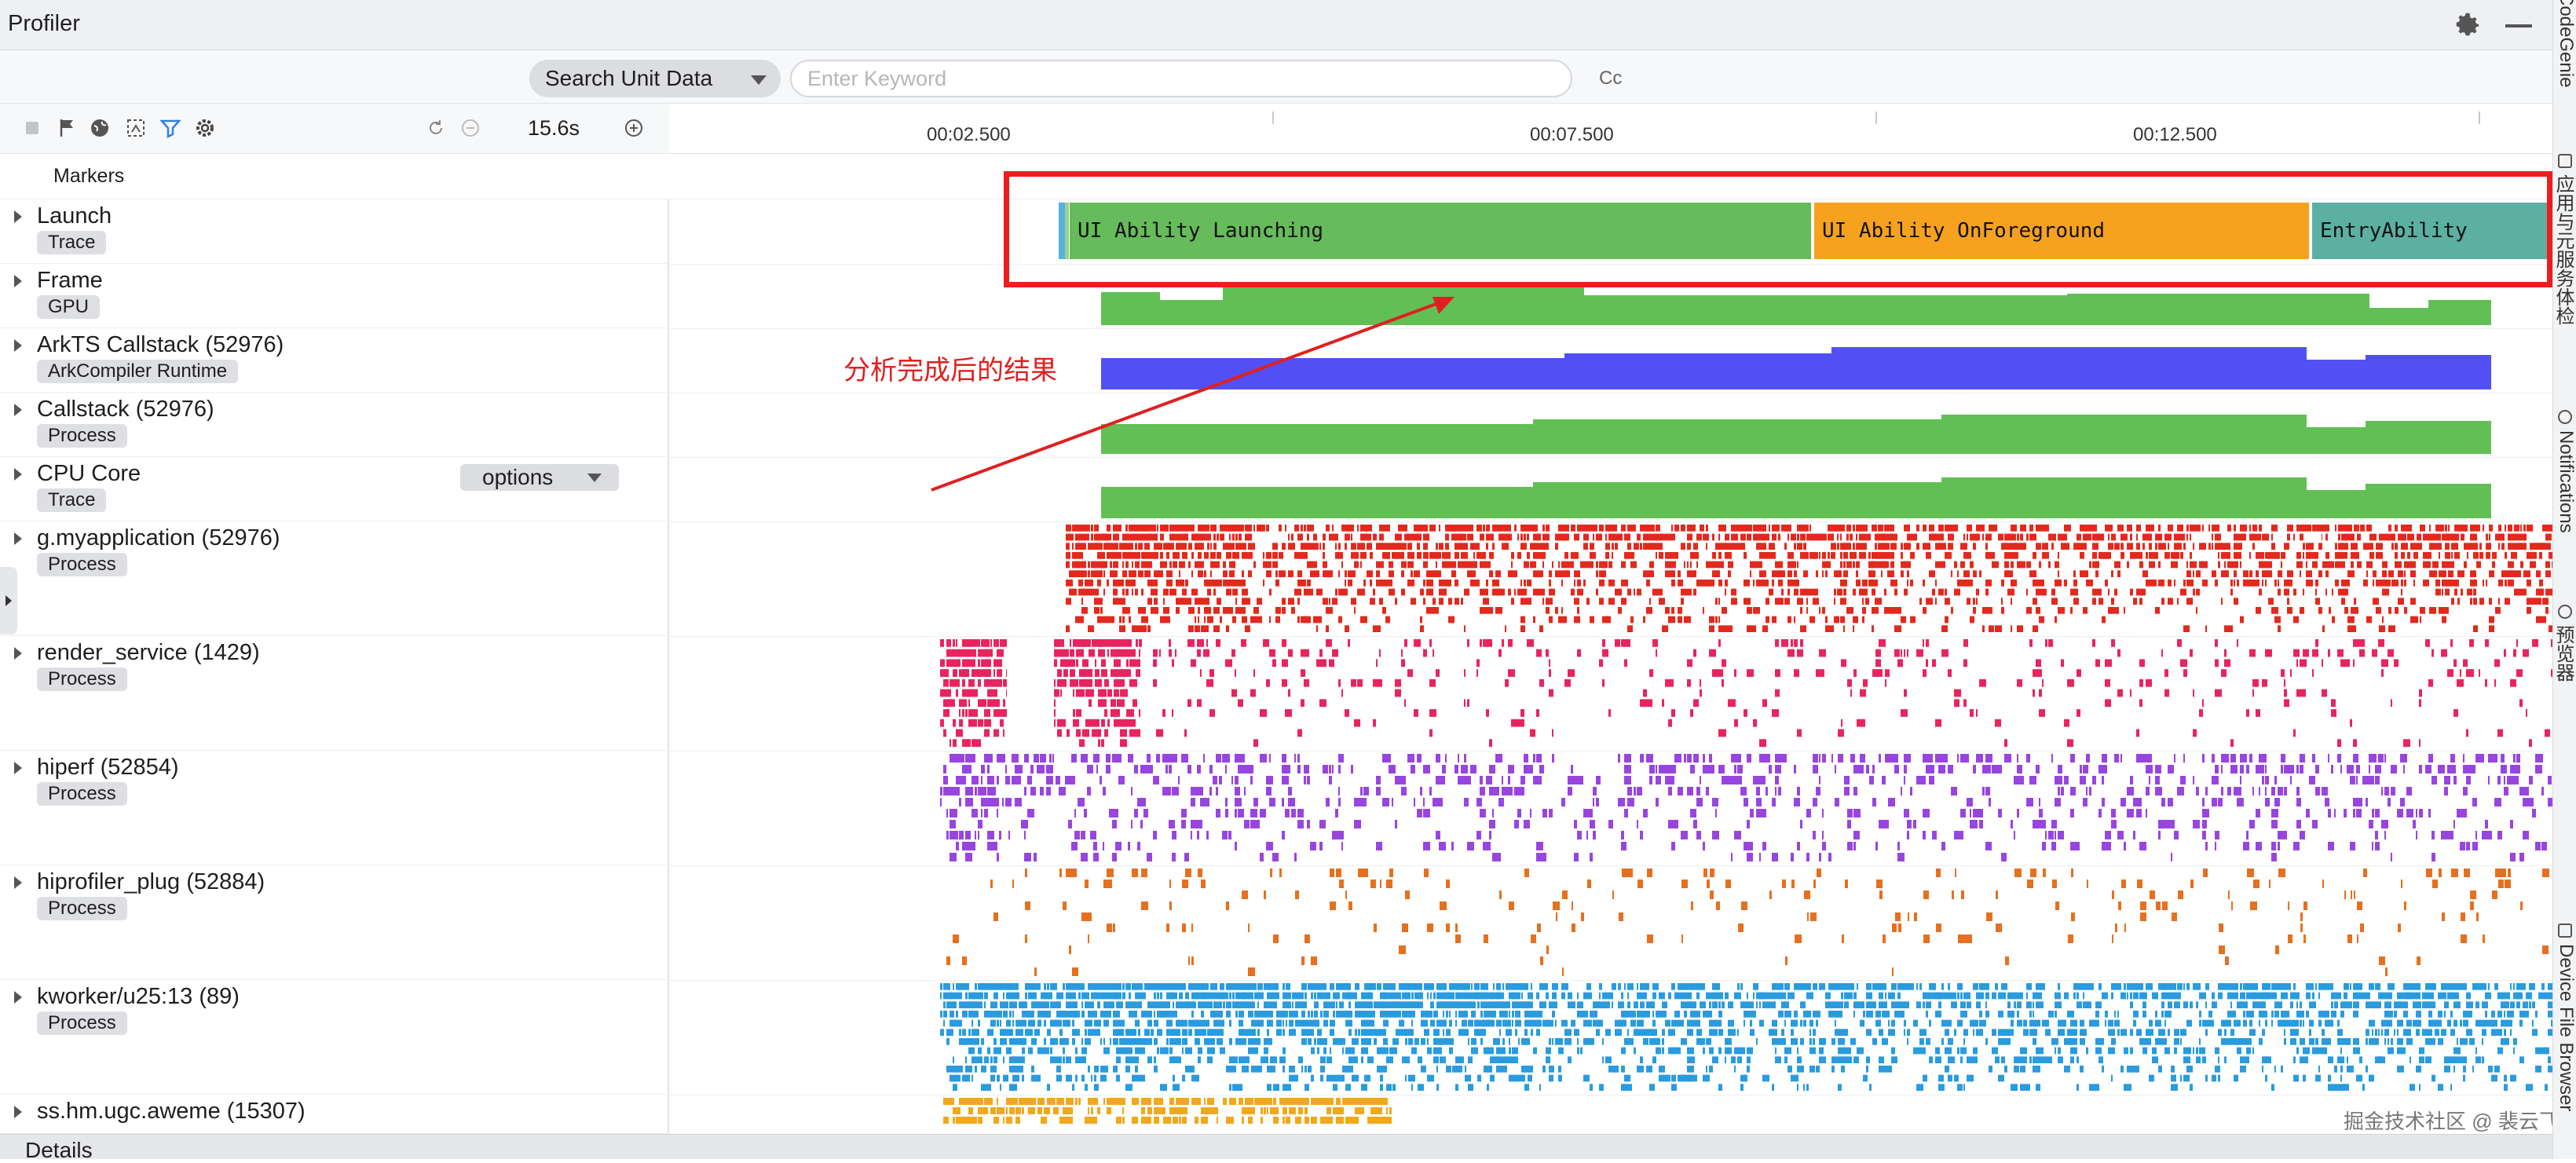 This screenshot has height=1163, width=2576. What do you see at coordinates (1610, 129) in the screenshot?
I see `time-ruler: 00:02.500 00:07.500 00:12.500` at bounding box center [1610, 129].